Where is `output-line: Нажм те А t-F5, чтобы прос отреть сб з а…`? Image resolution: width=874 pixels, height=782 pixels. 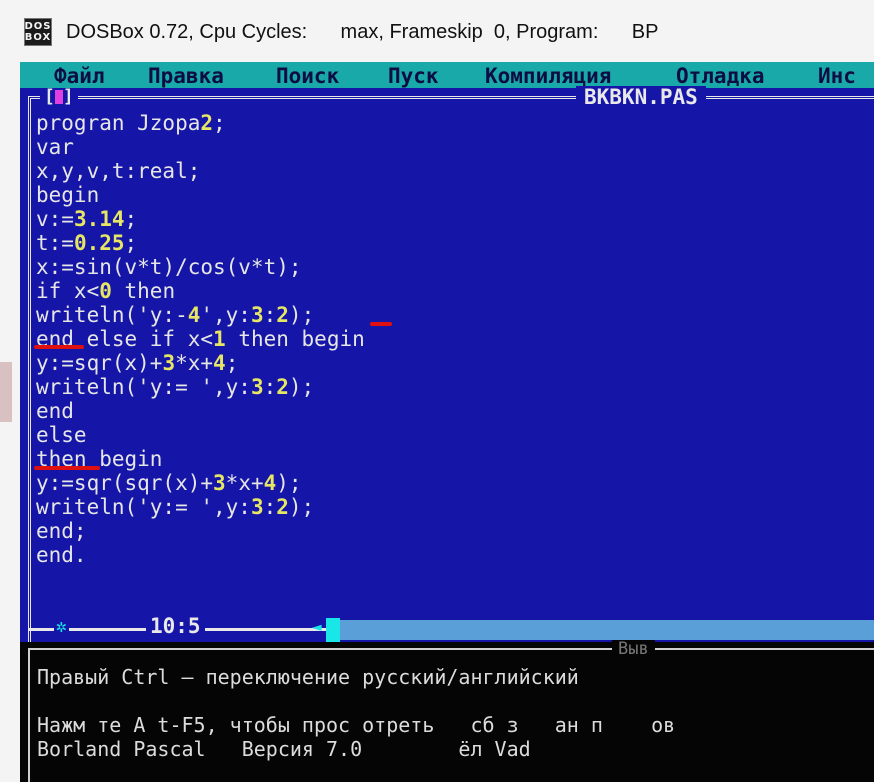 output-line: Нажм те А t-F5, чтобы прос отреть сб з а… is located at coordinates (356, 725).